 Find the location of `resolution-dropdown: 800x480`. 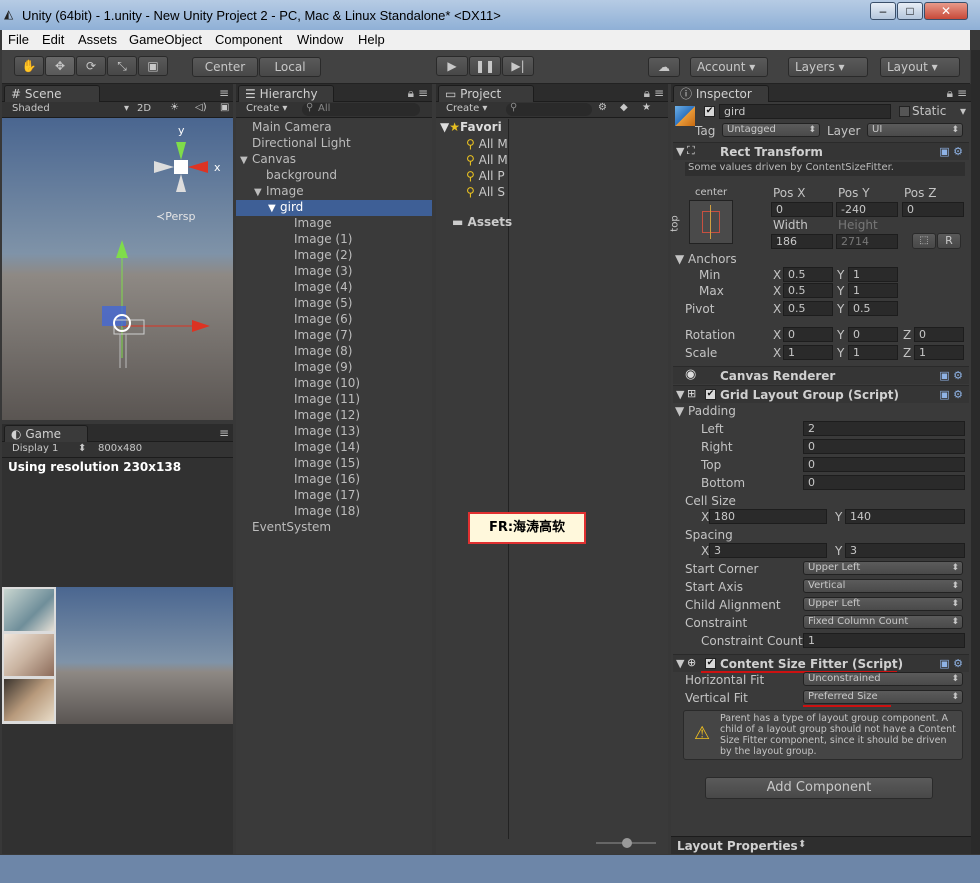

resolution-dropdown: 800x480 is located at coordinates (120, 448).